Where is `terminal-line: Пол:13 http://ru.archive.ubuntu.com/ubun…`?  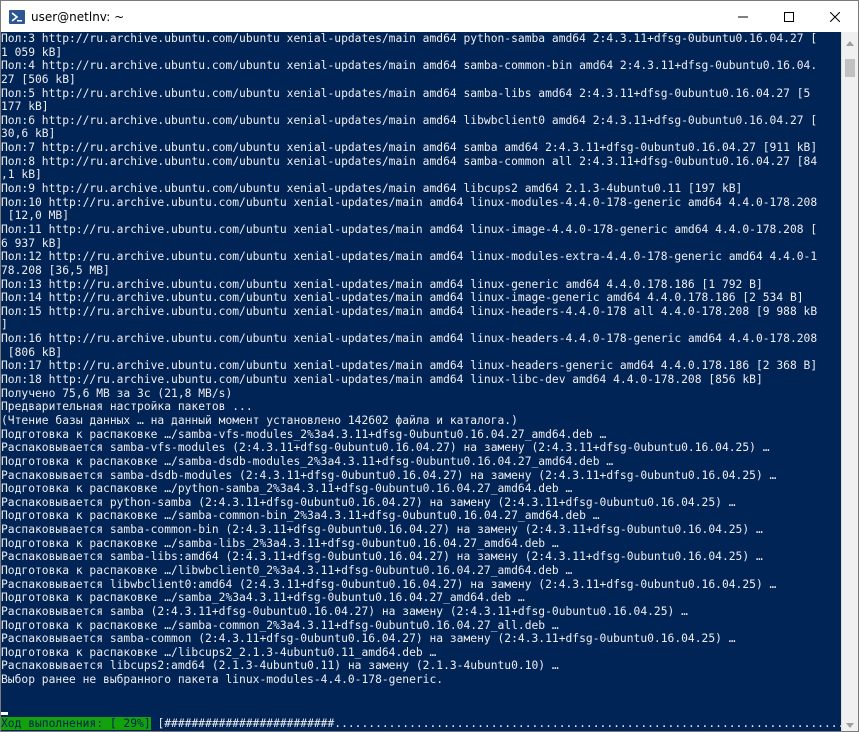
terminal-line: Пол:13 http://ru.archive.ubuntu.com/ubun… is located at coordinates (382, 284).